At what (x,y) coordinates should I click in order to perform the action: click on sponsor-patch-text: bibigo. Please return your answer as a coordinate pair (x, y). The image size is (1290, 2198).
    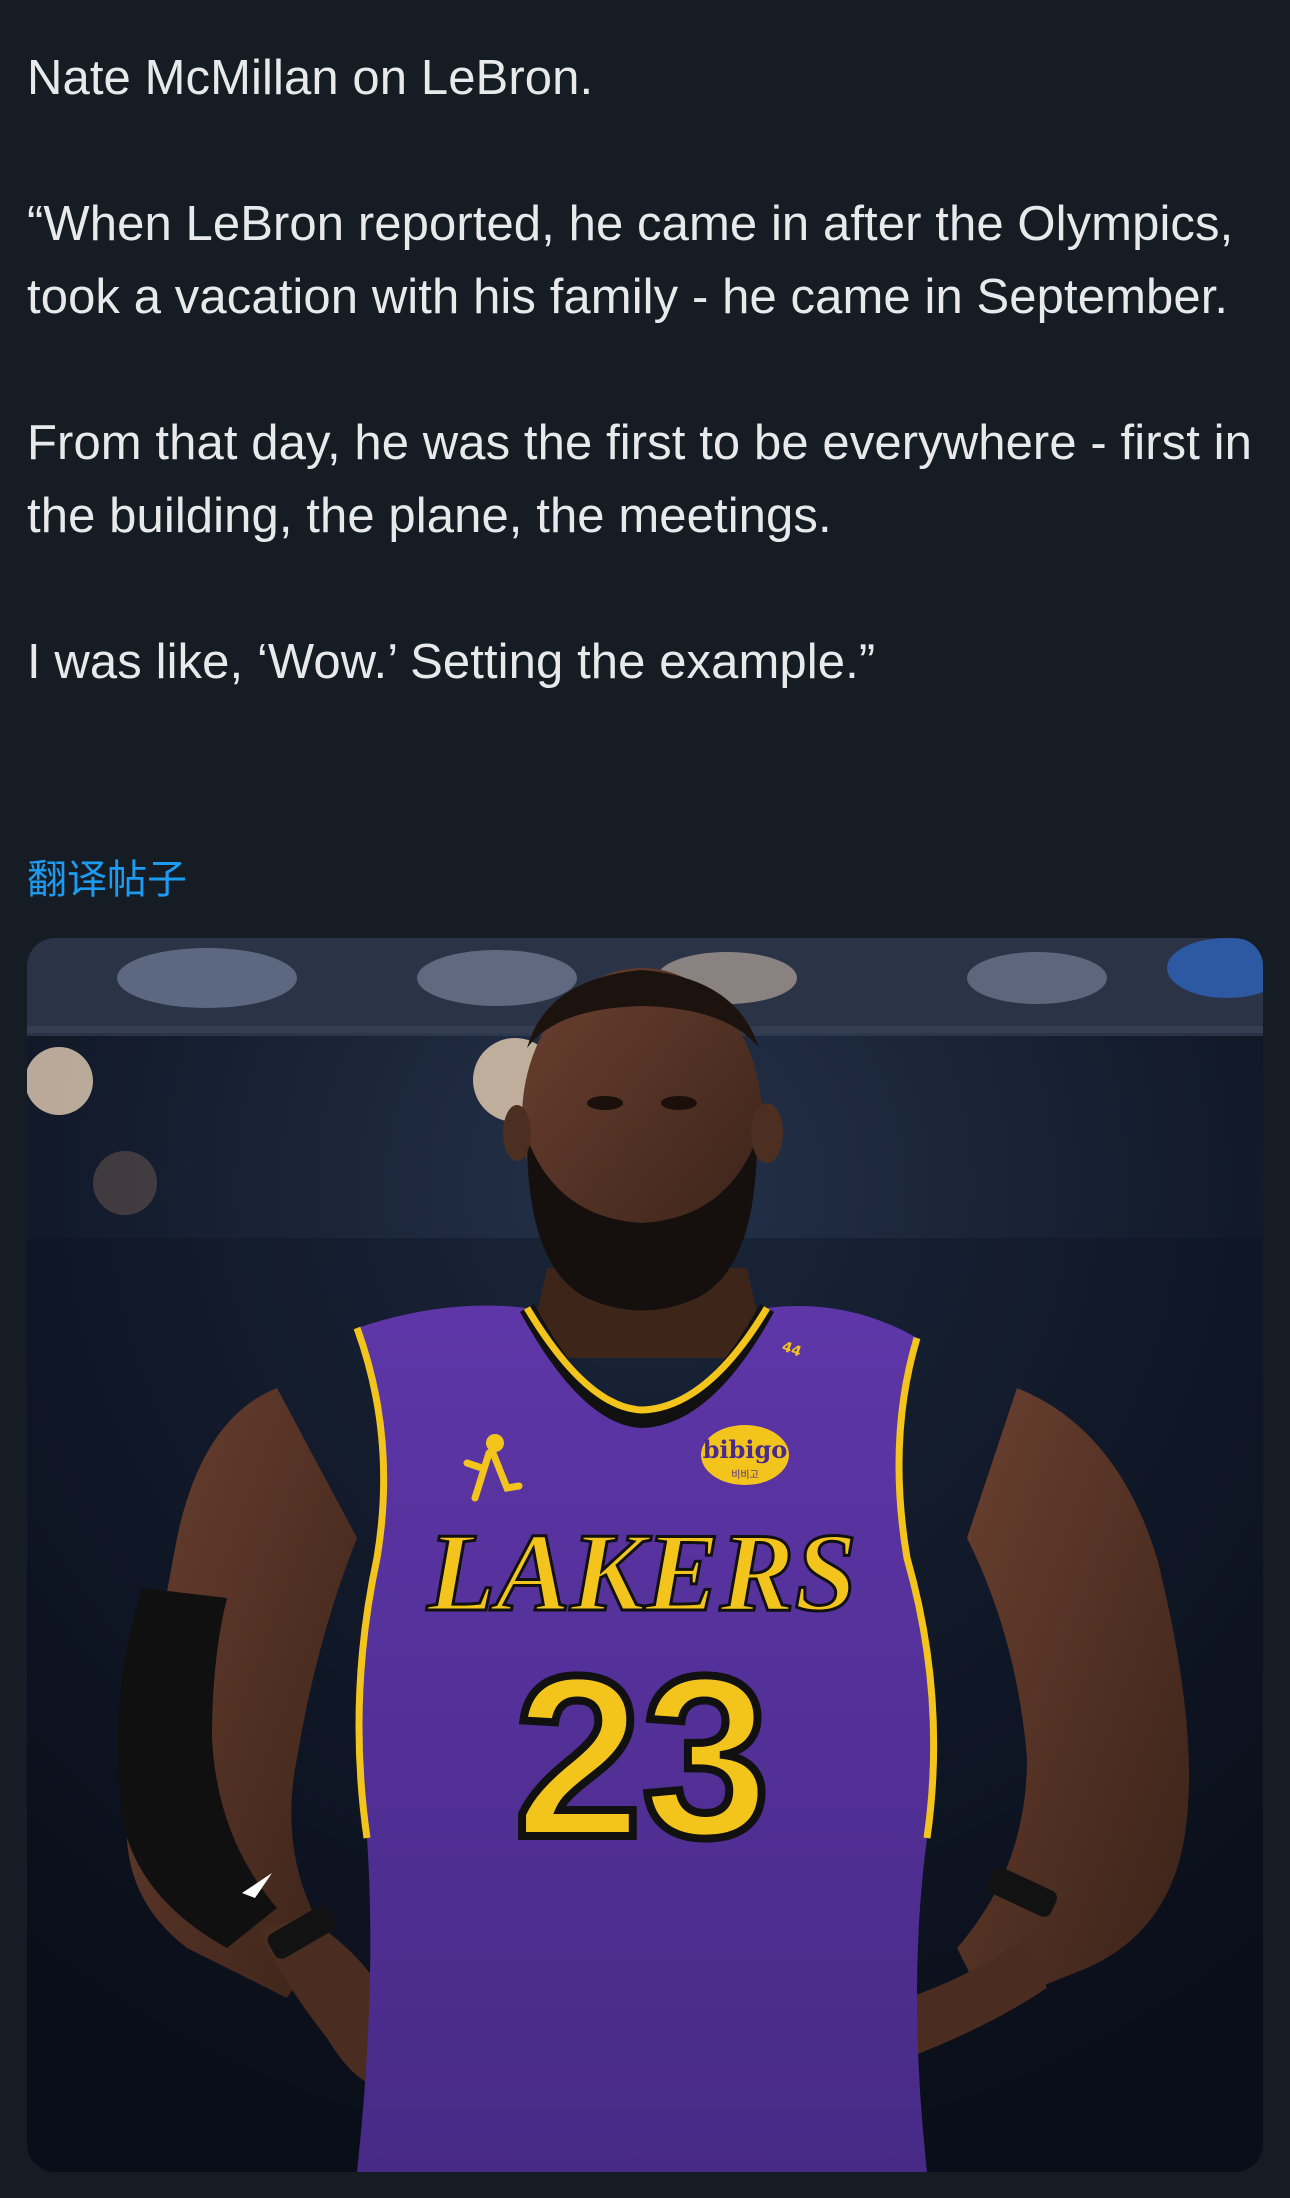
    Looking at the image, I should click on (745, 1449).